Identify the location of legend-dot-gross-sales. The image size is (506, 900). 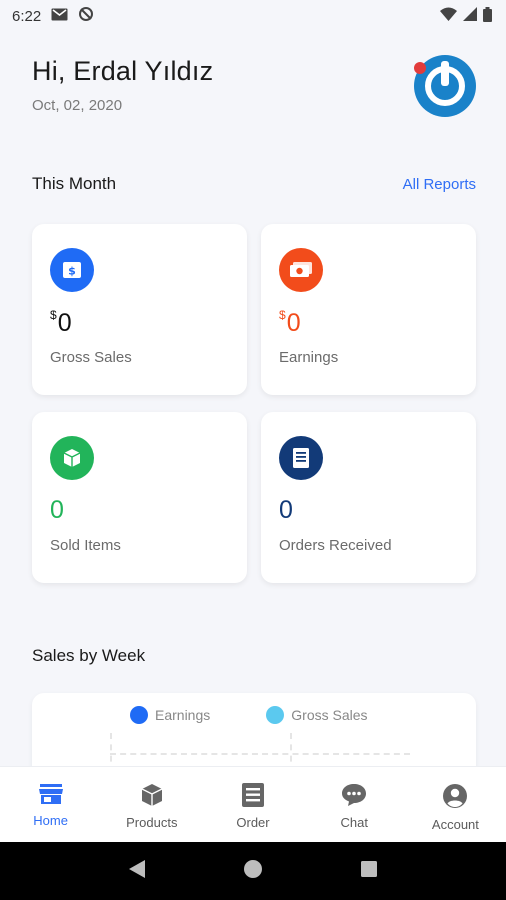
(275, 715).